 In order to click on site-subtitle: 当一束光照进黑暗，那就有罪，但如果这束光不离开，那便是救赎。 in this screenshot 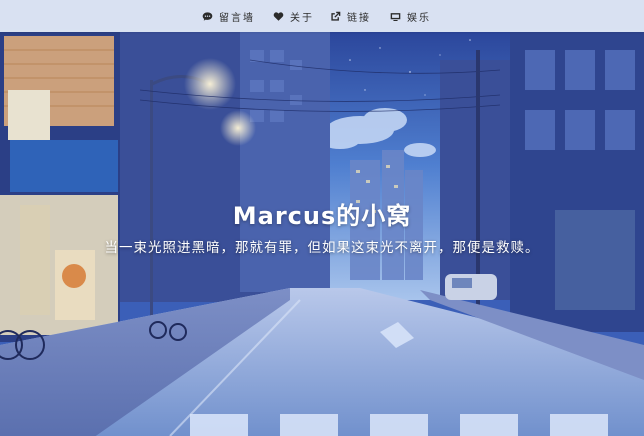, I will do `click(322, 248)`.